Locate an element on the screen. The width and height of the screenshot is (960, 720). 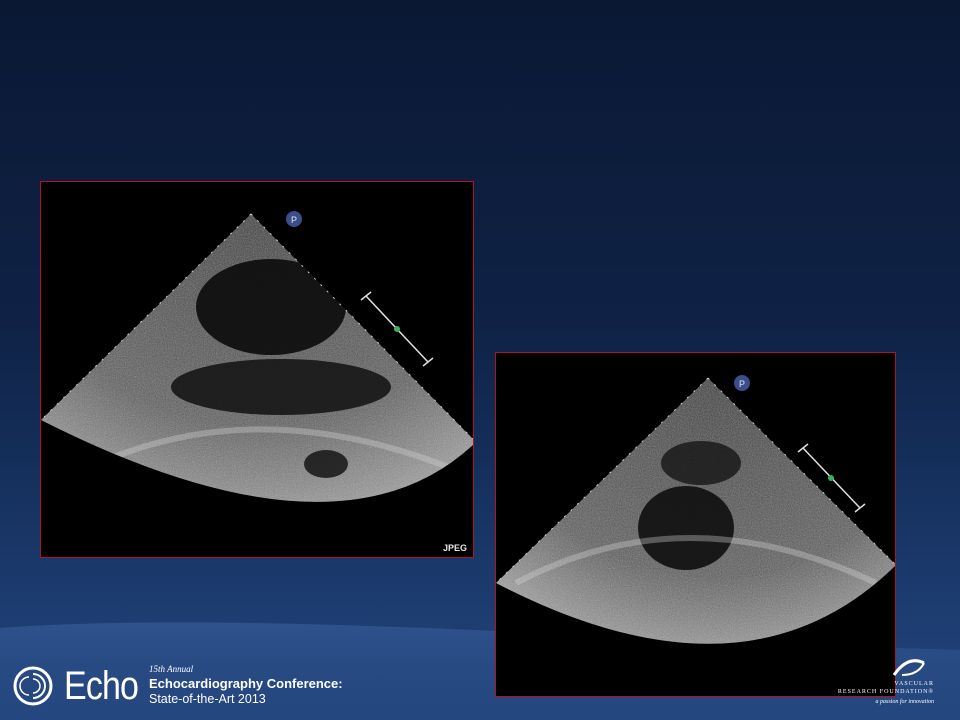
conference-annual: 15th Annual is located at coordinates (171, 669).